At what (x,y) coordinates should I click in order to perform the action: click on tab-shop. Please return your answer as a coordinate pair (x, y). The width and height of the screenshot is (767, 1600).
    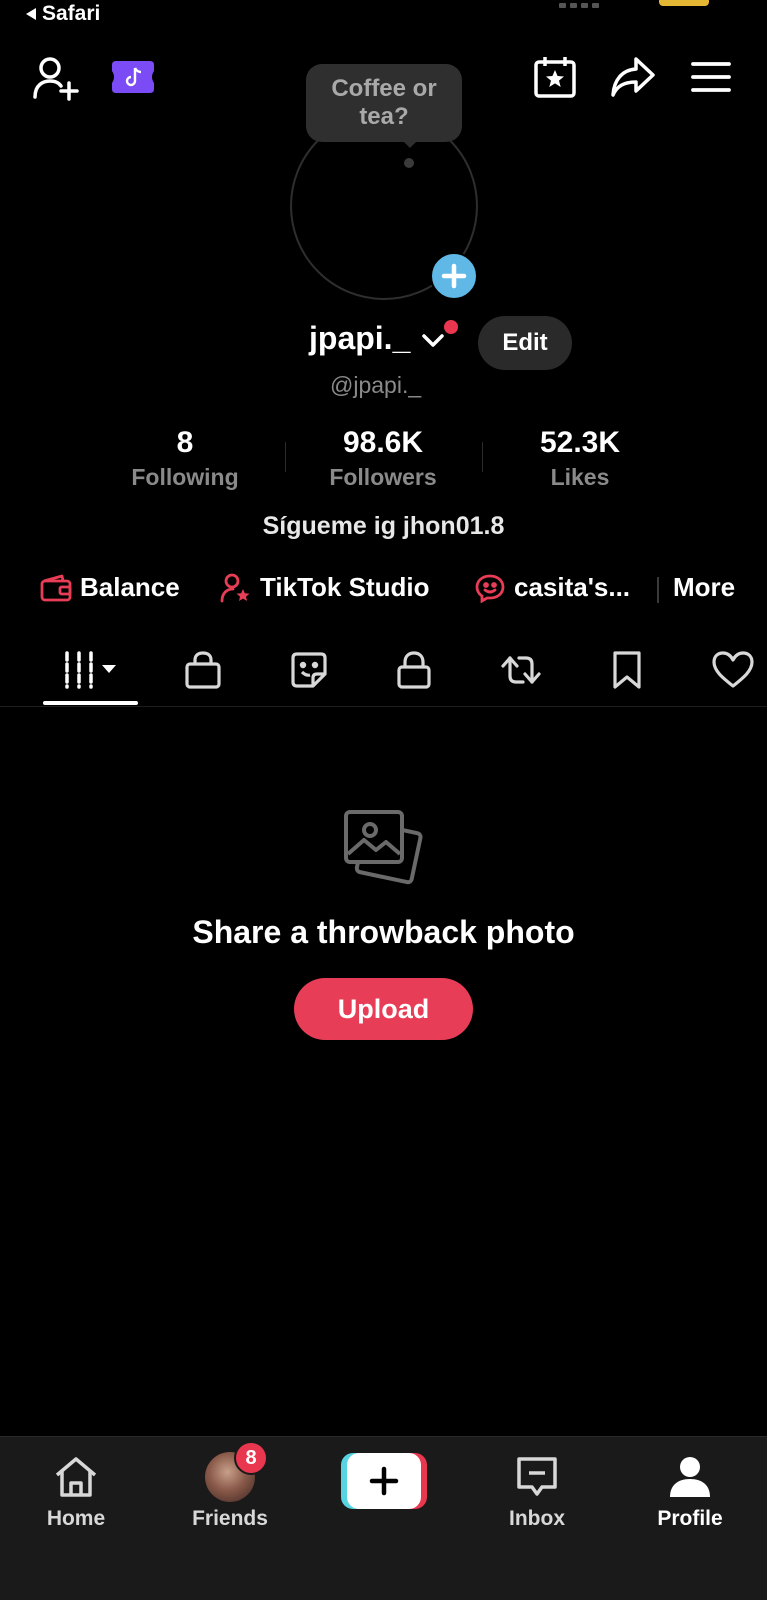
    Looking at the image, I should click on (203, 670).